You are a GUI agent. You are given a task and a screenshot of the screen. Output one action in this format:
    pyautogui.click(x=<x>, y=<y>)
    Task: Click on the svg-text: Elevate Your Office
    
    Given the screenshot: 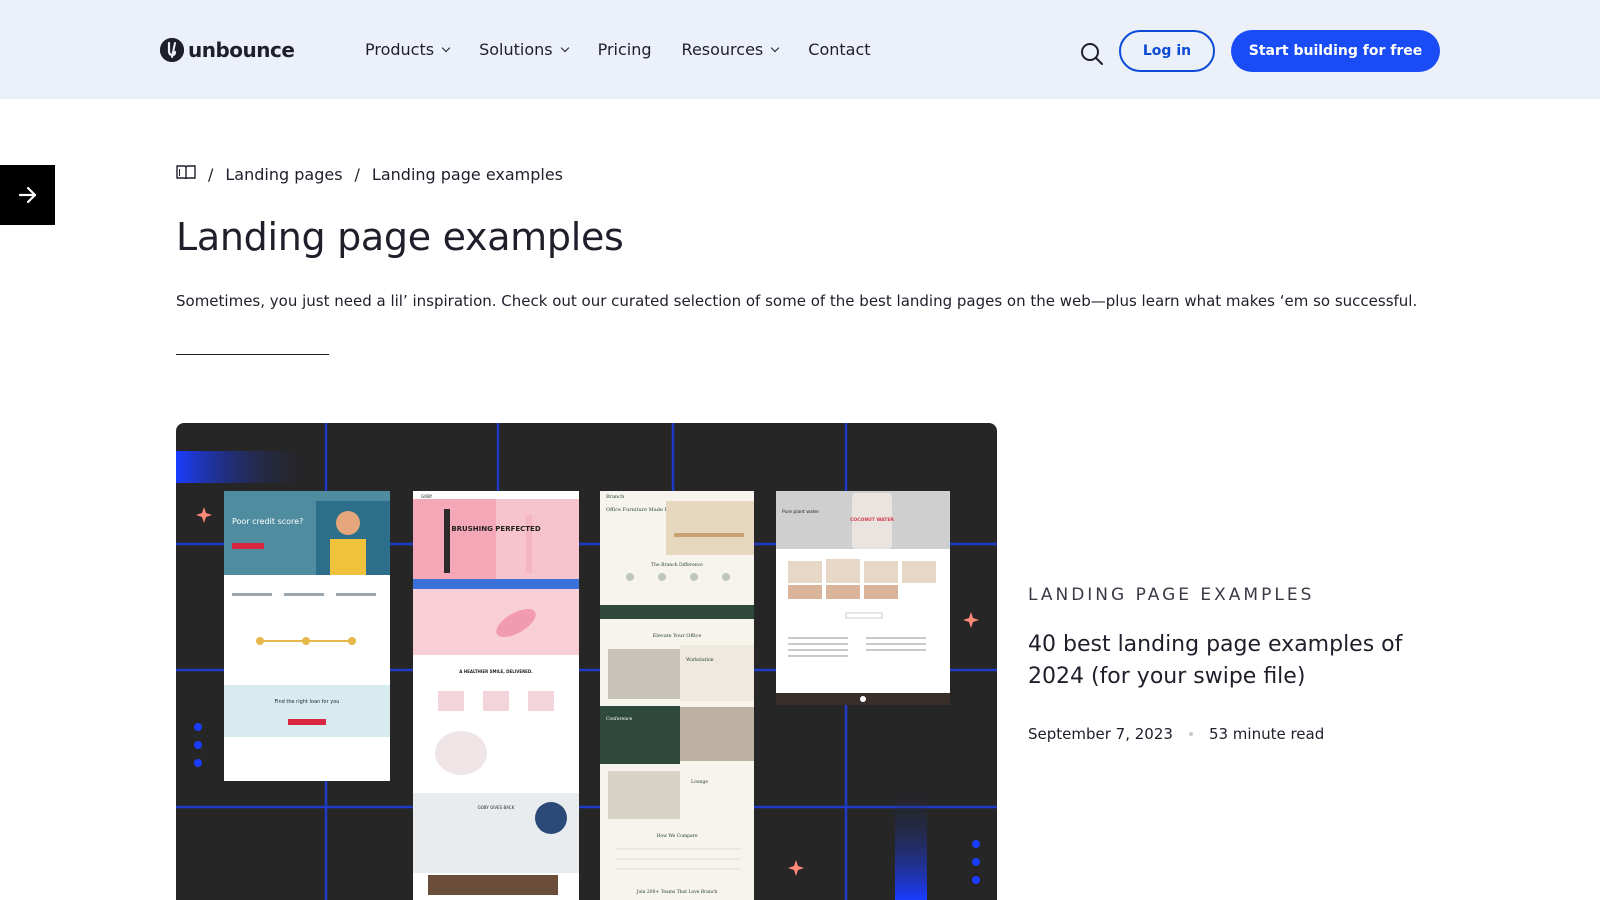 What is the action you would take?
    pyautogui.click(x=677, y=636)
    